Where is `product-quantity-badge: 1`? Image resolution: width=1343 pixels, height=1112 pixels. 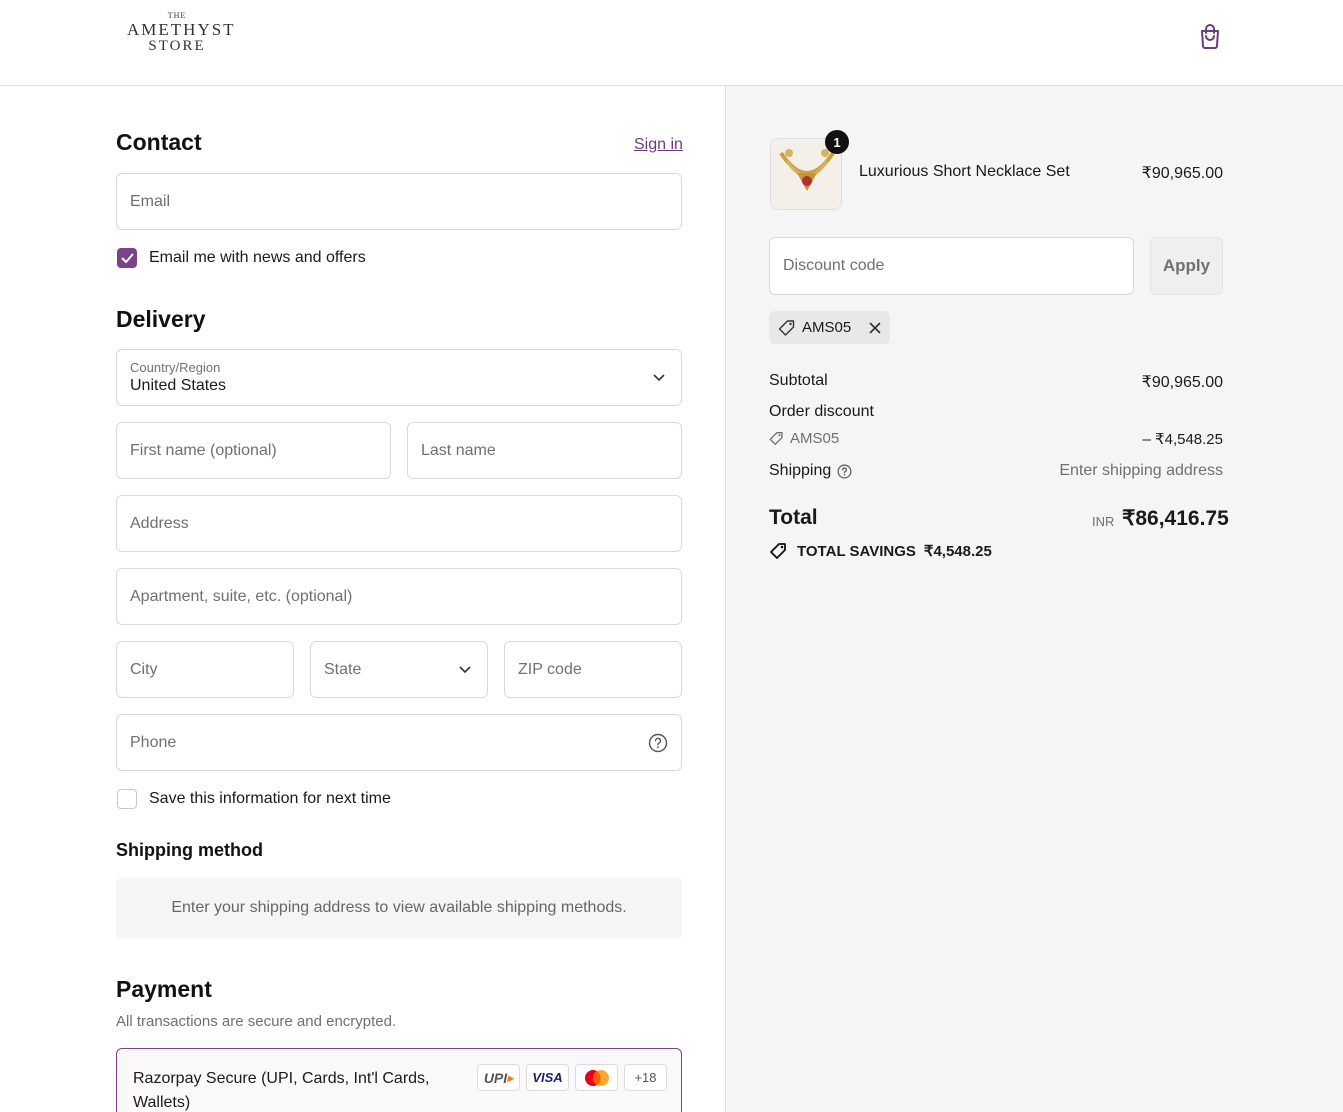
product-quantity-badge: 1 is located at coordinates (837, 142).